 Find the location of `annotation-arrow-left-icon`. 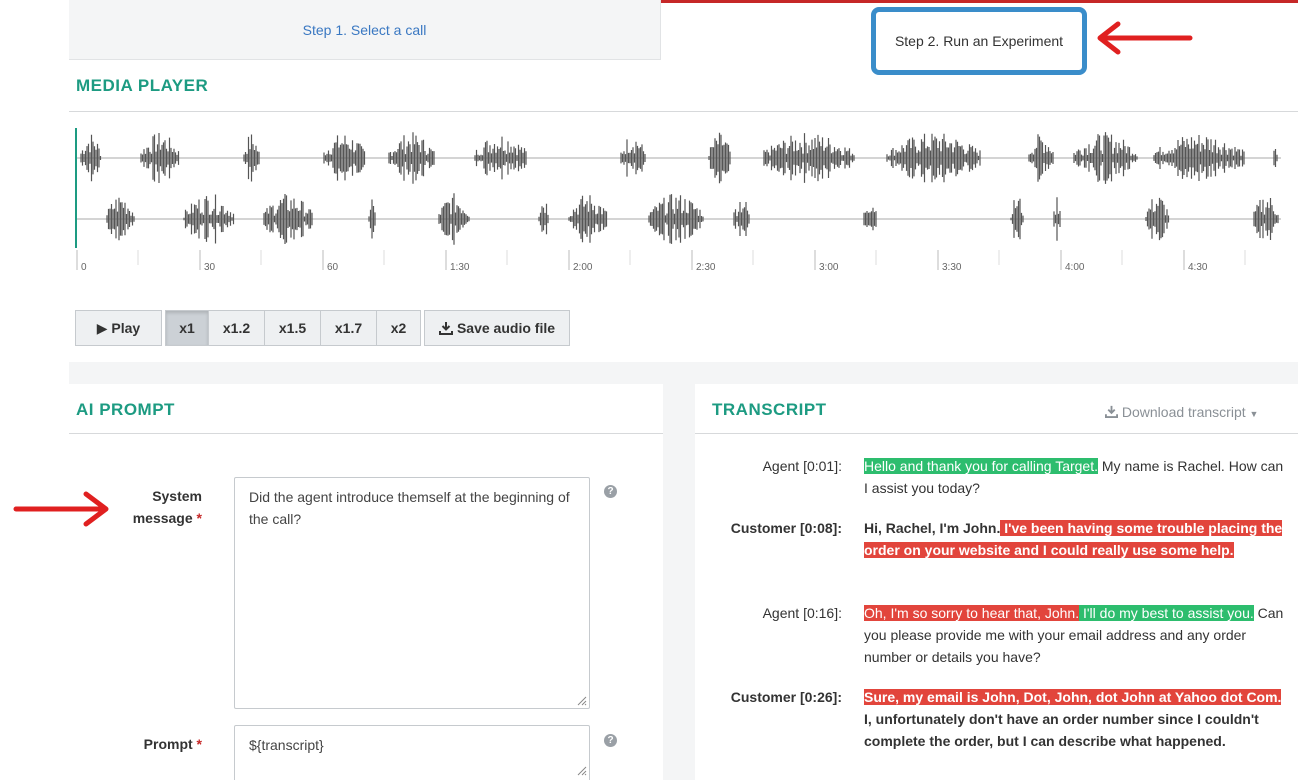

annotation-arrow-left-icon is located at coordinates (1145, 38).